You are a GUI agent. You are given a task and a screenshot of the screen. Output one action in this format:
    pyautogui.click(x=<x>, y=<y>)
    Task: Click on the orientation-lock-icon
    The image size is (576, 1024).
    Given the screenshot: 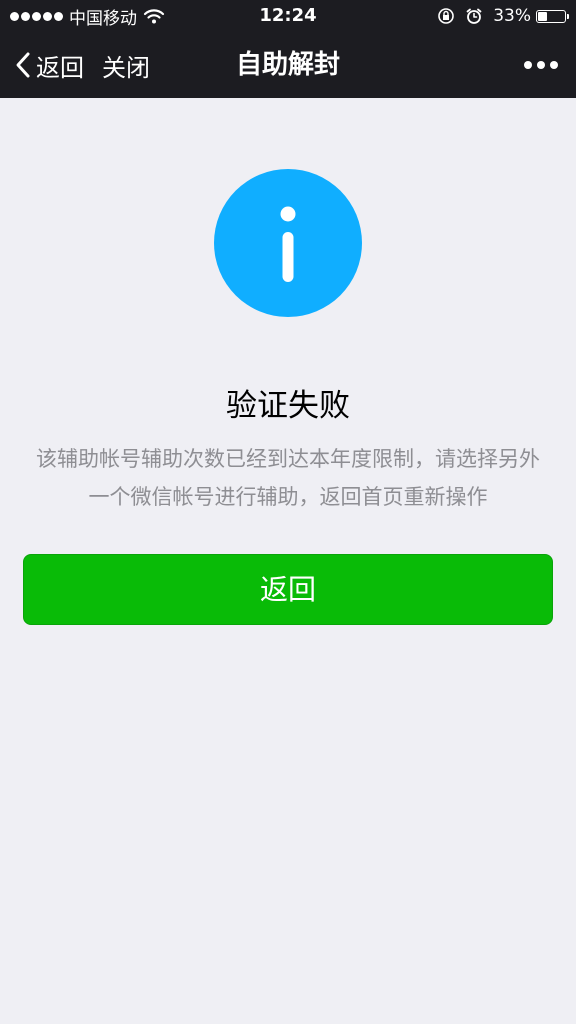 What is the action you would take?
    pyautogui.click(x=446, y=16)
    